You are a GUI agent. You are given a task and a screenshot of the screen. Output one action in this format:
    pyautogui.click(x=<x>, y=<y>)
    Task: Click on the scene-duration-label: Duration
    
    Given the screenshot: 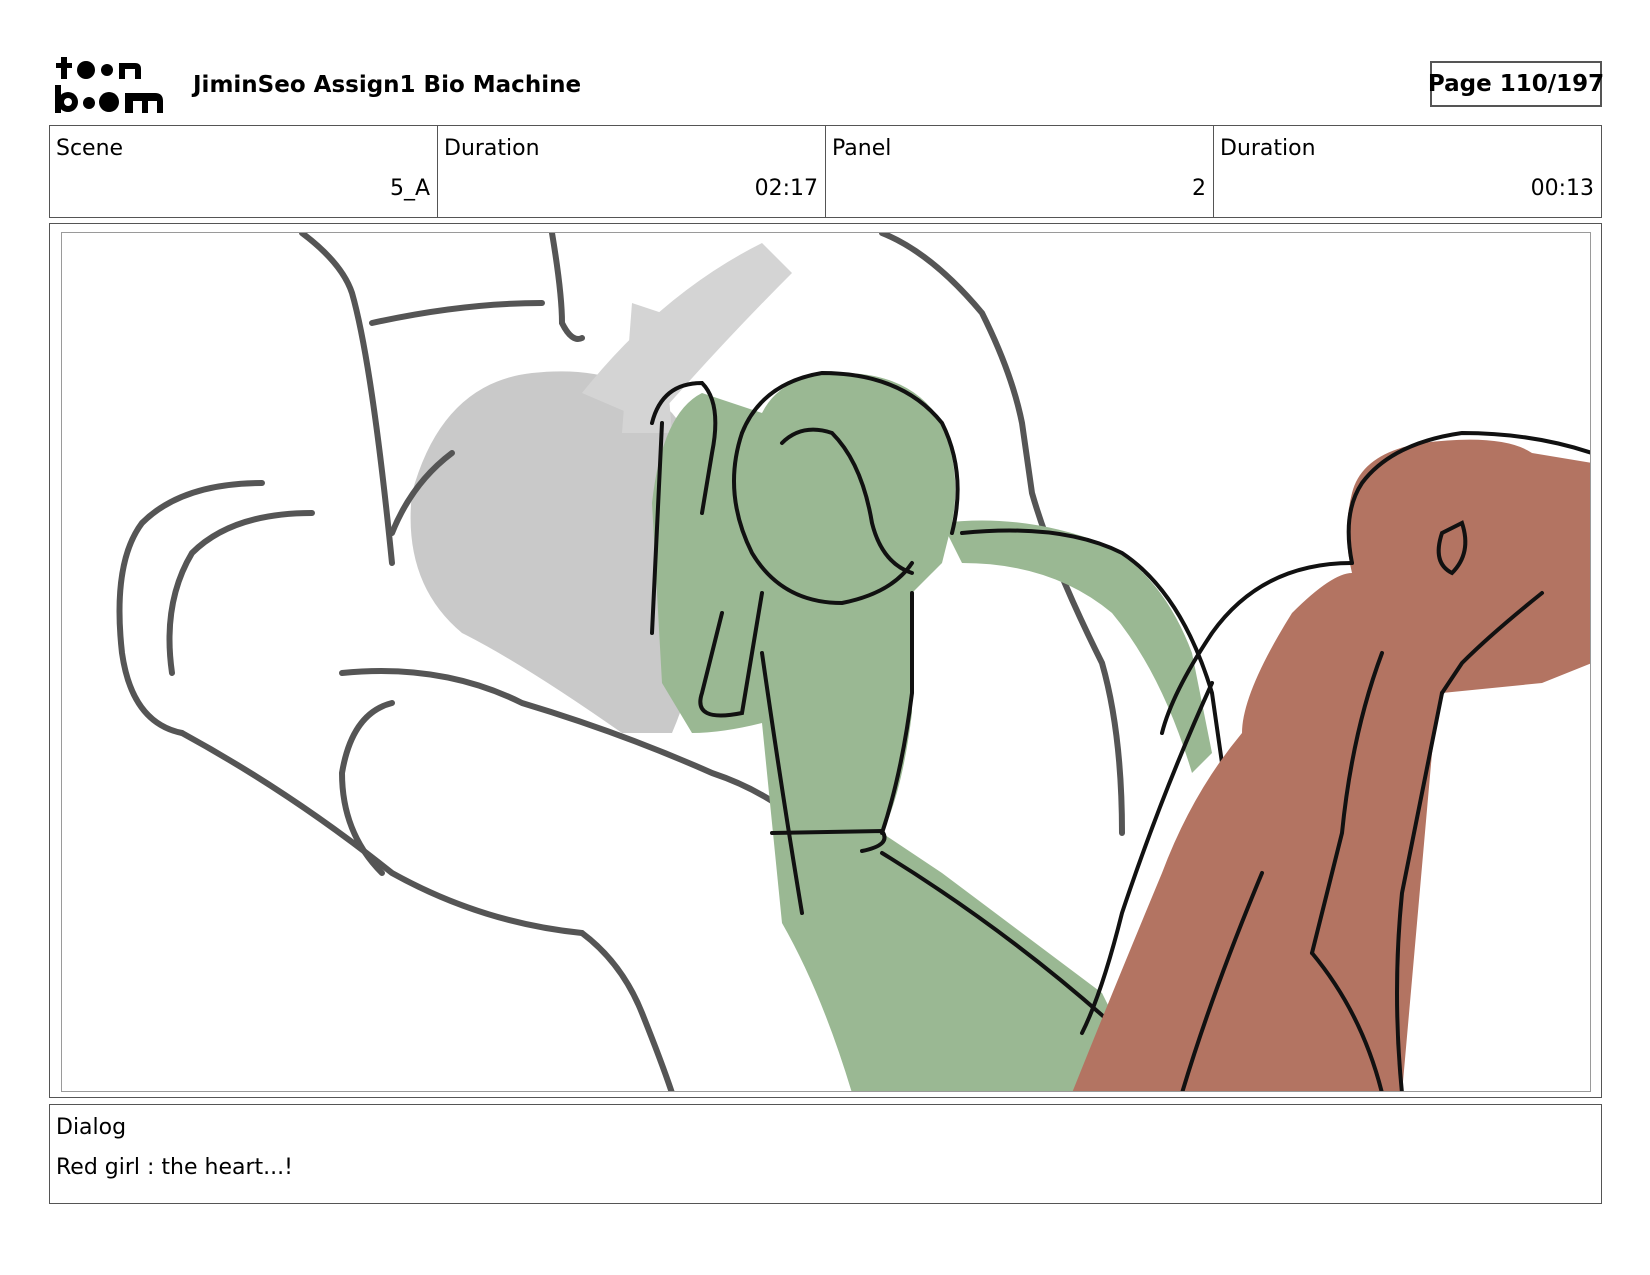 What is the action you would take?
    pyautogui.click(x=492, y=148)
    